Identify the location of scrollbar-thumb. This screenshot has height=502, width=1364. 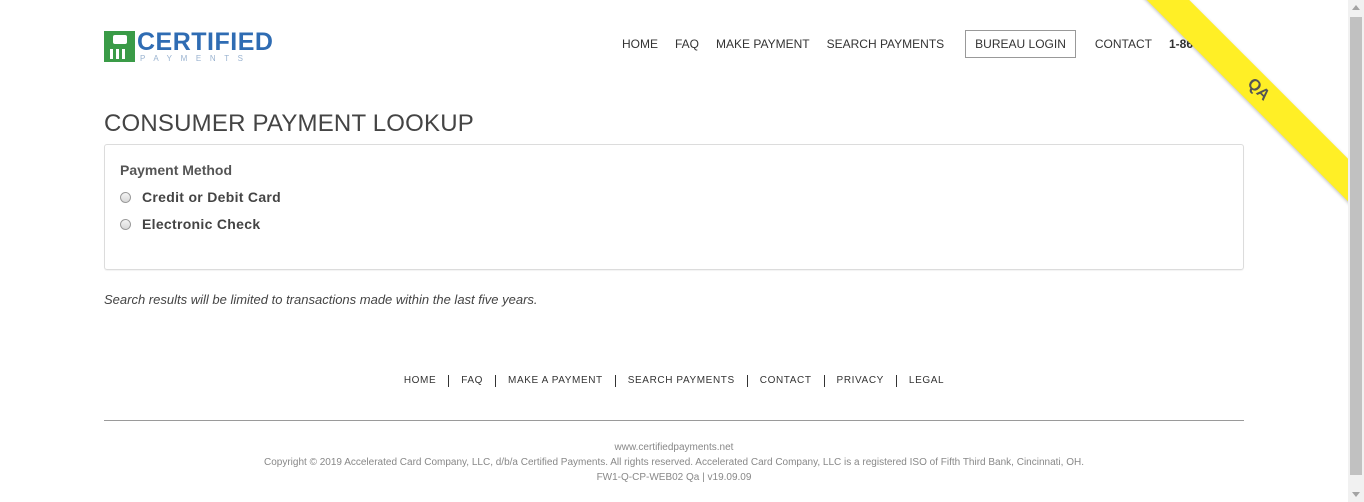
(1356, 246).